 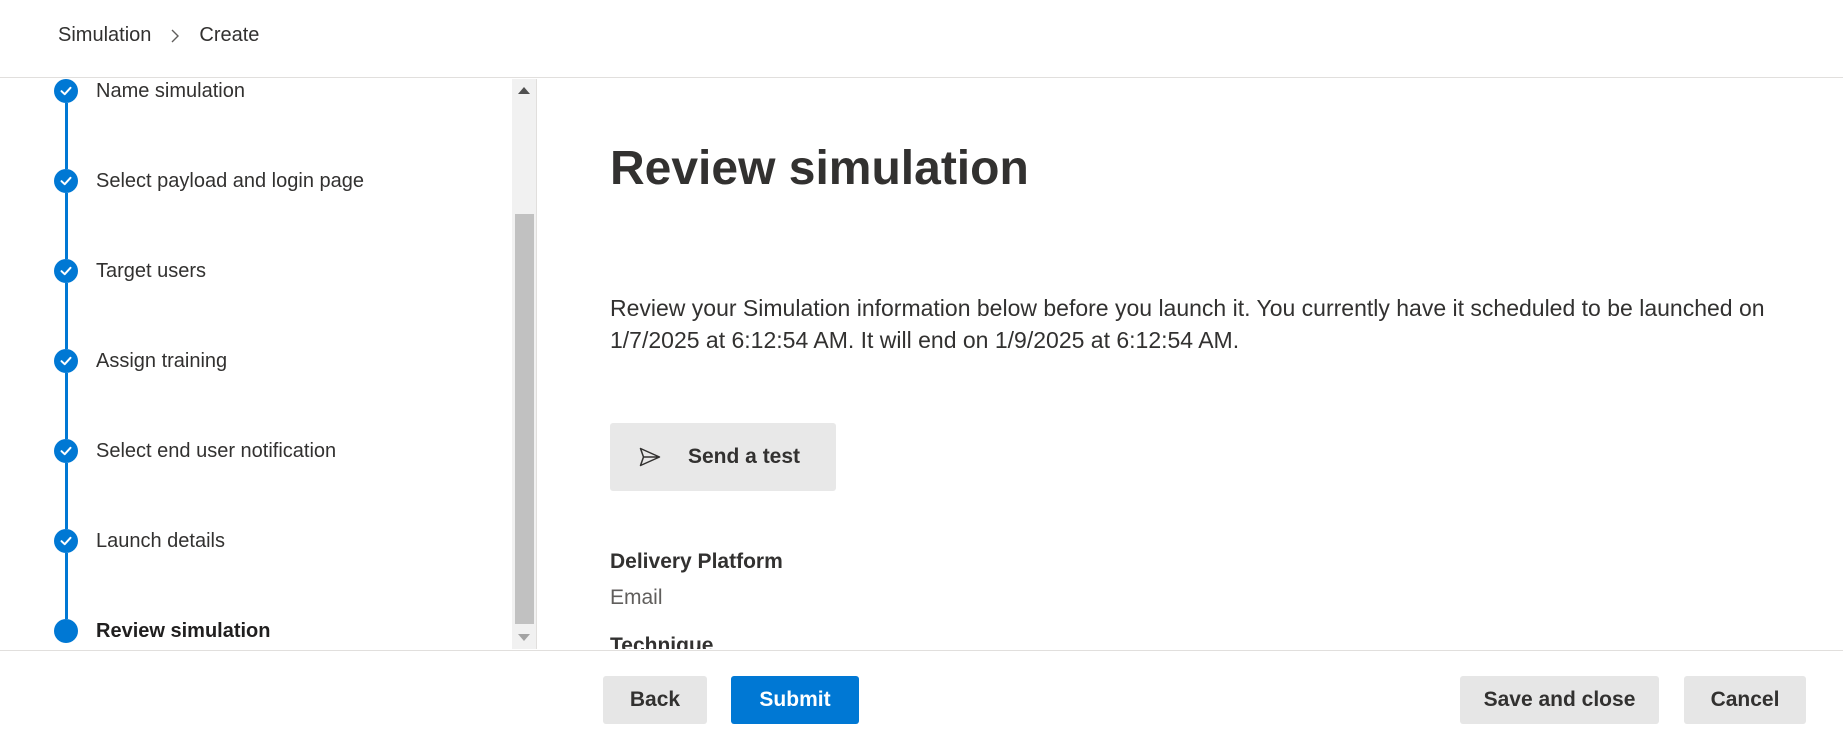 I want to click on chevron-right-icon, so click(x=175, y=36).